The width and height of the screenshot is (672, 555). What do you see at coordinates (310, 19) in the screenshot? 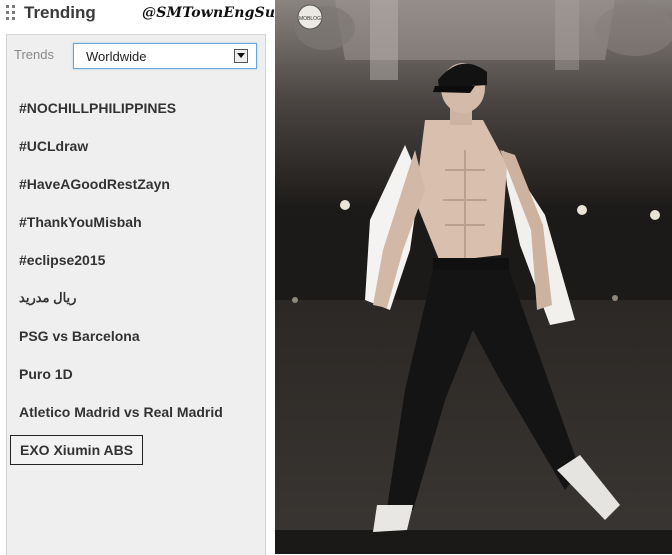
I see `moblog-badge: MOBLOG` at bounding box center [310, 19].